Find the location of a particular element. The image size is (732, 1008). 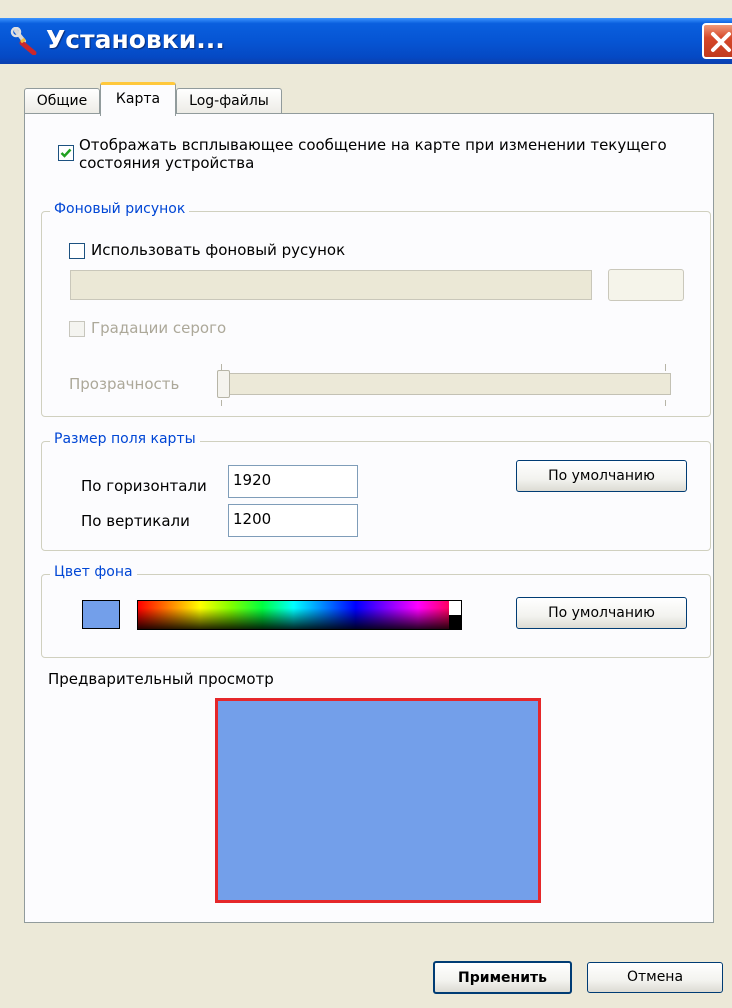

color-swatch is located at coordinates (101, 614).